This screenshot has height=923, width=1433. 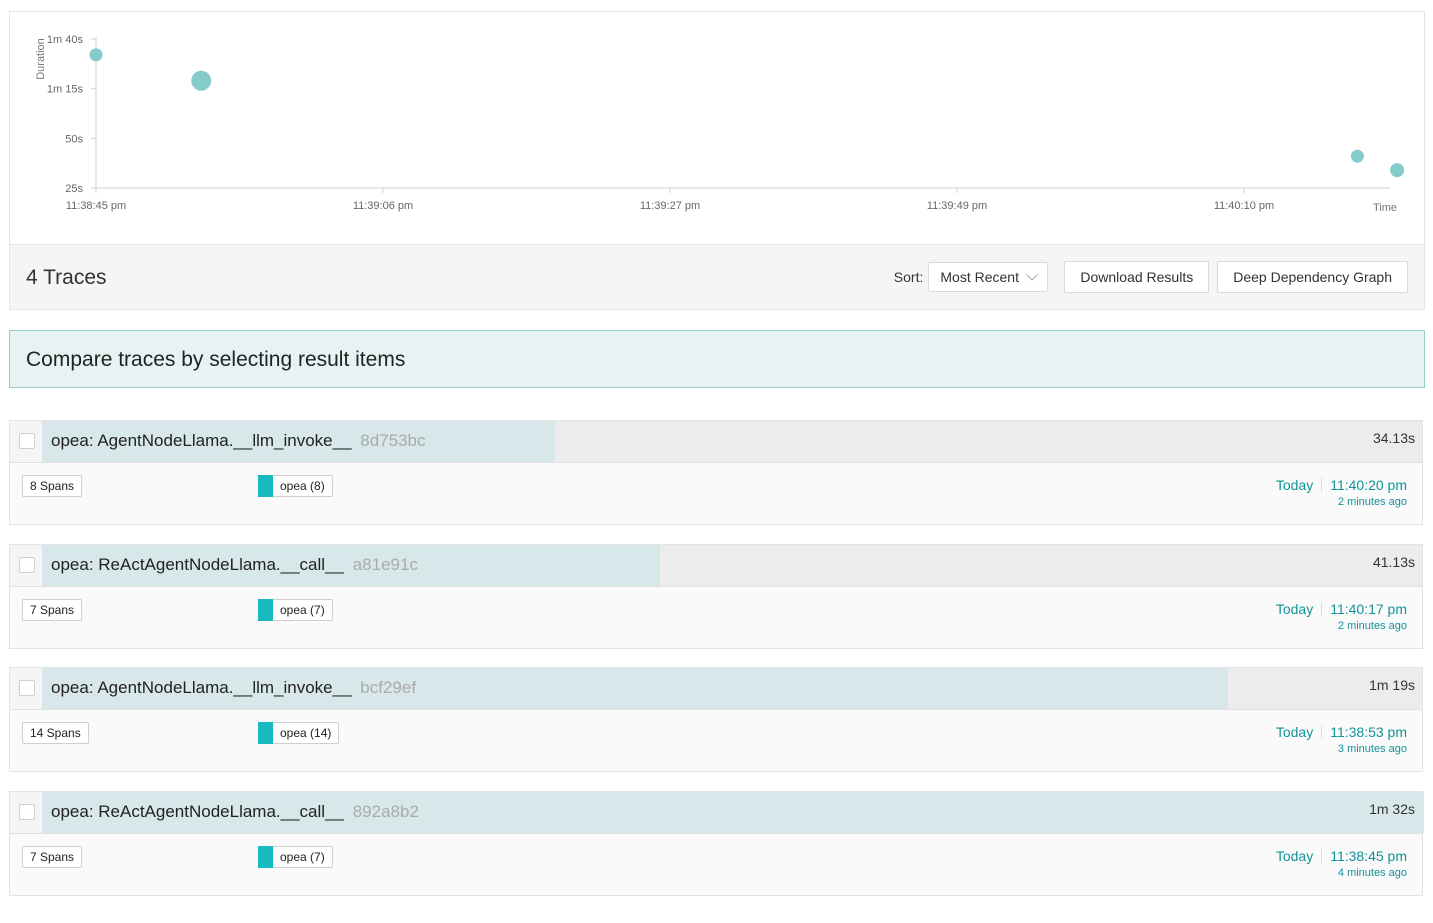 What do you see at coordinates (65, 40) in the screenshot?
I see `y-tick-label: 1m 40s` at bounding box center [65, 40].